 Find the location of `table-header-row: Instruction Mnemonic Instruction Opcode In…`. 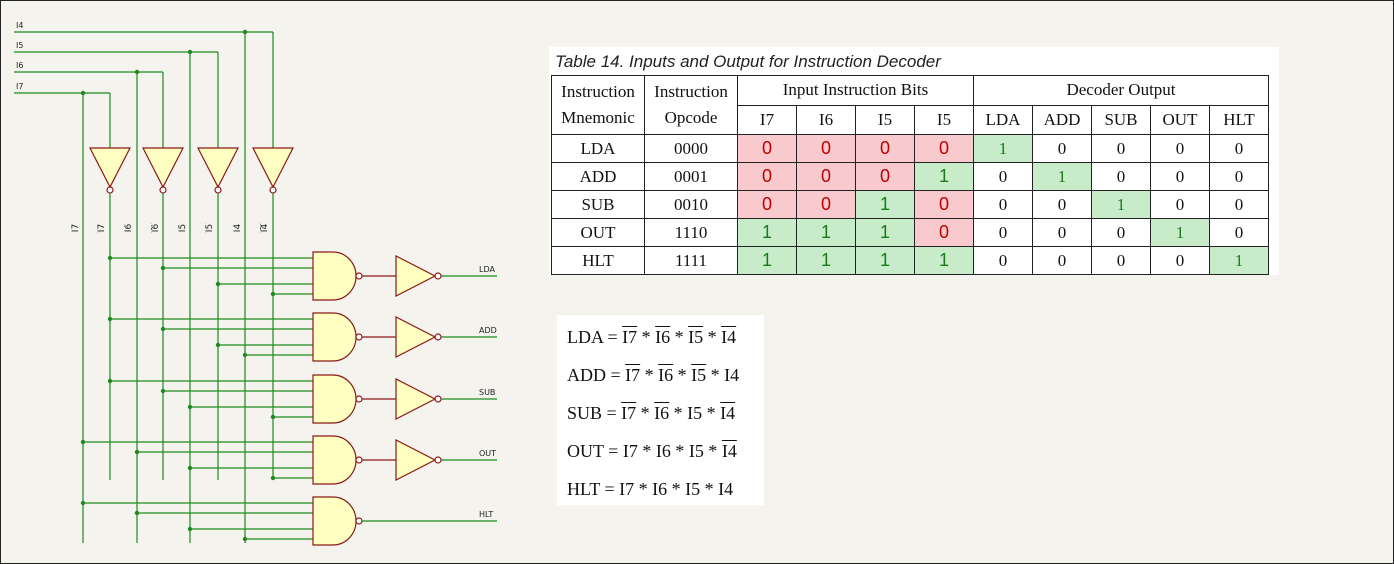

table-header-row: Instruction Mnemonic Instruction Opcode In… is located at coordinates (910, 105).